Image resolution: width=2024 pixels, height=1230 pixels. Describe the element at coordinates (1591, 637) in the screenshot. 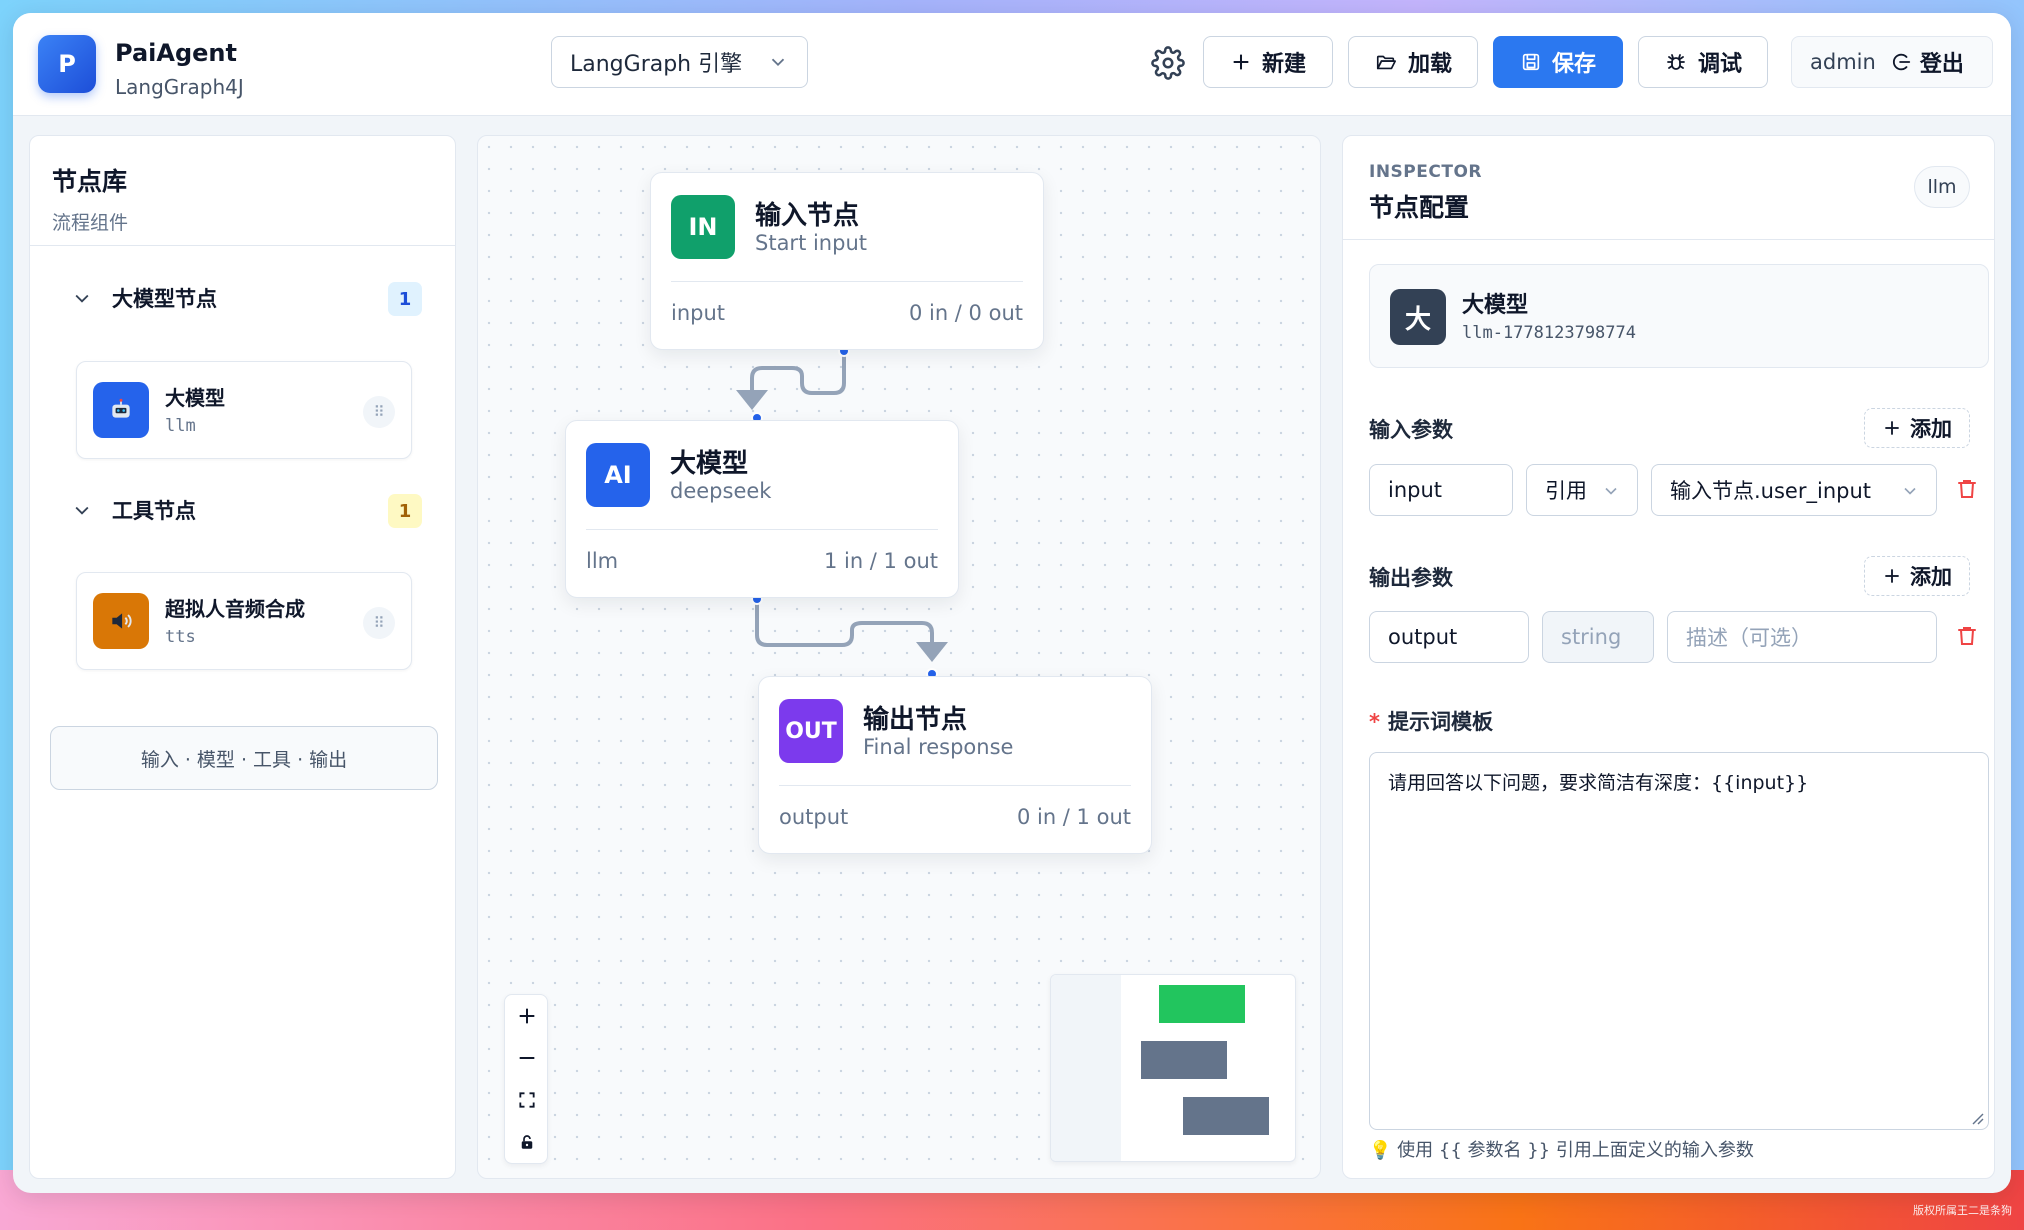

I see `output-param-type: string` at that location.